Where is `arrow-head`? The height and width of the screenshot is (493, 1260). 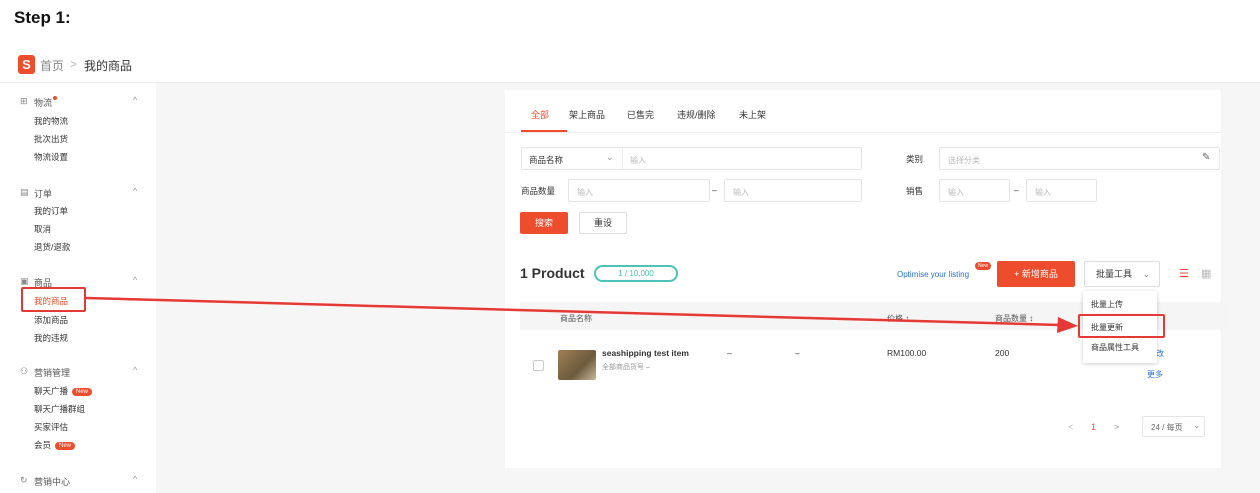
arrow-head is located at coordinates (1067, 325).